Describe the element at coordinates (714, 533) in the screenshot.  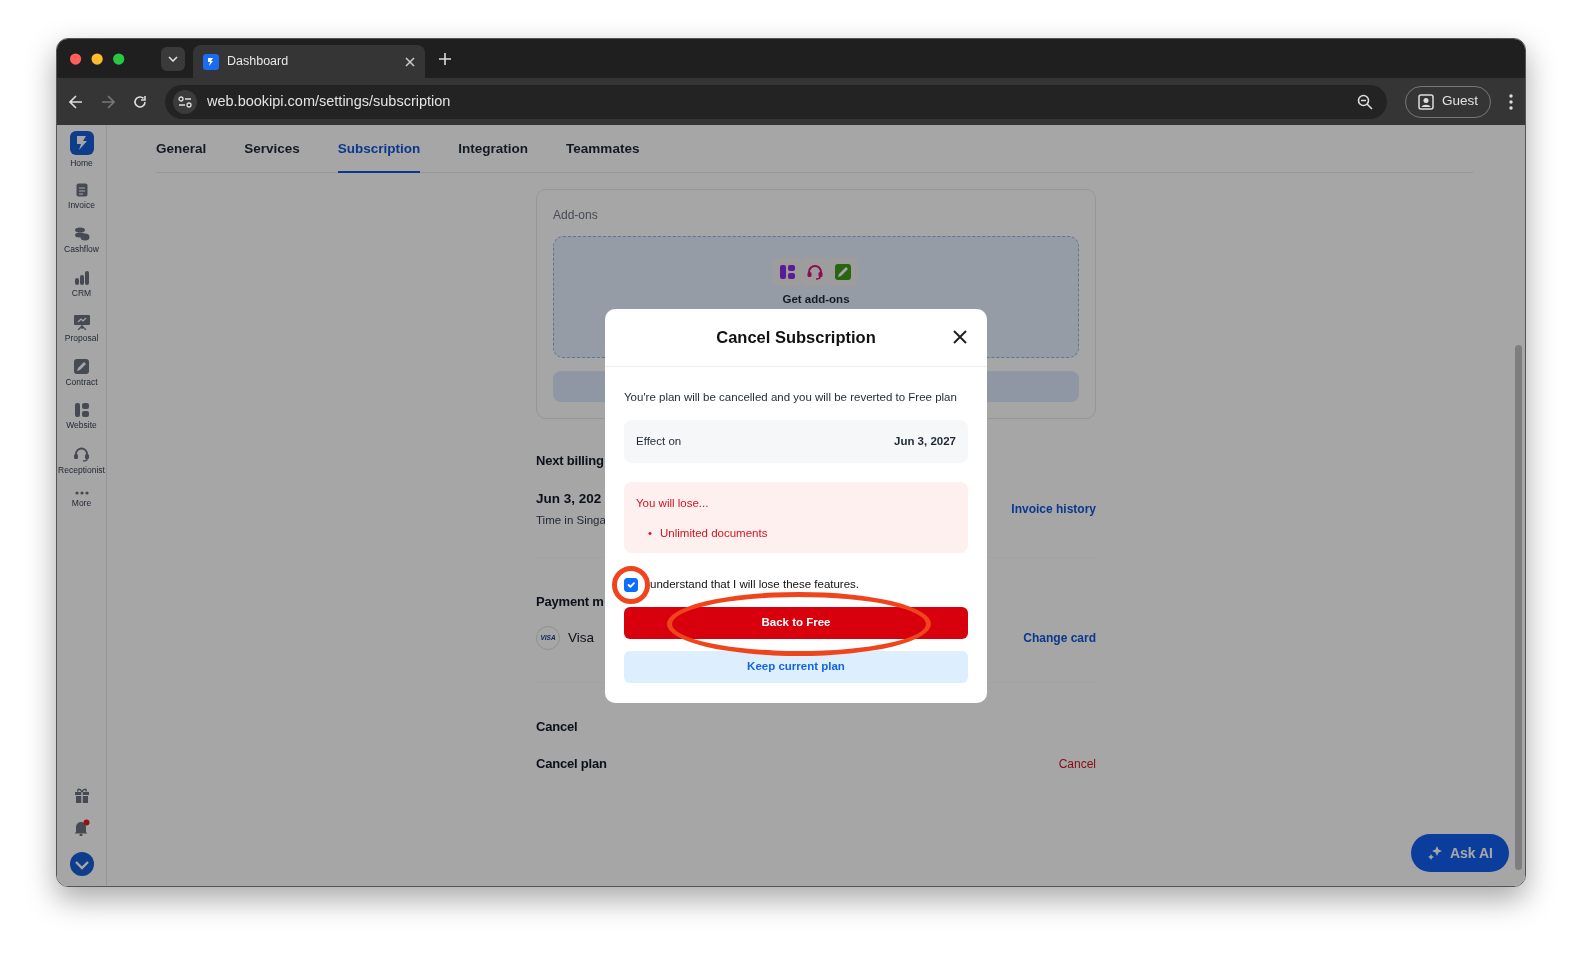
I see `lost-feature: Unlimited documents` at that location.